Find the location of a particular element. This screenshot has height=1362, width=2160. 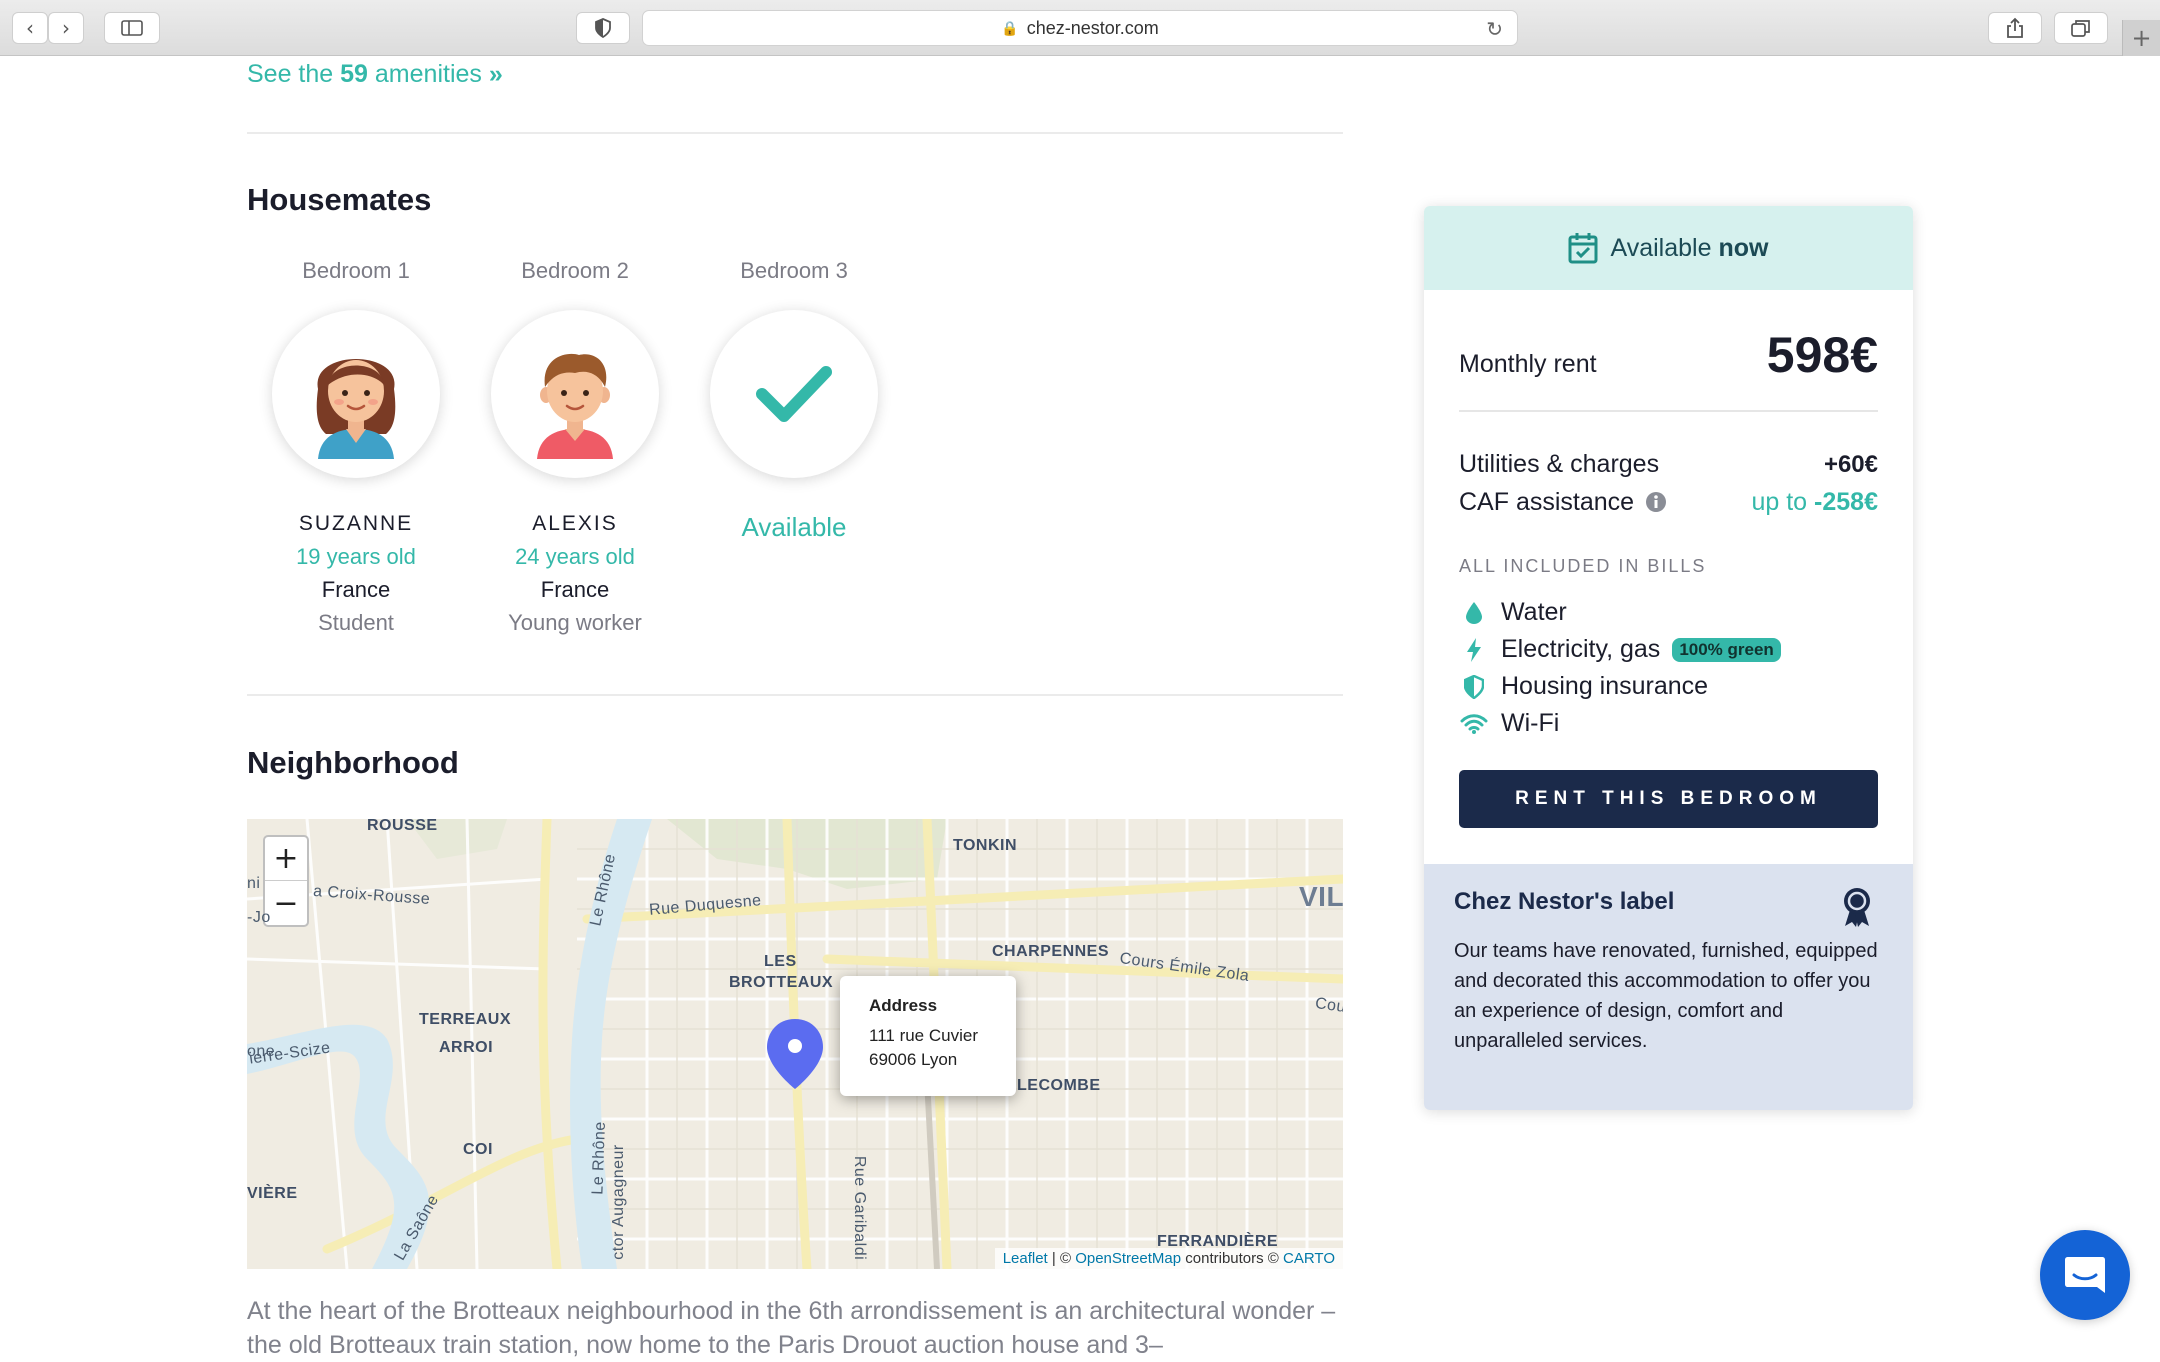

lock-icon: 🔒 is located at coordinates (1010, 27).